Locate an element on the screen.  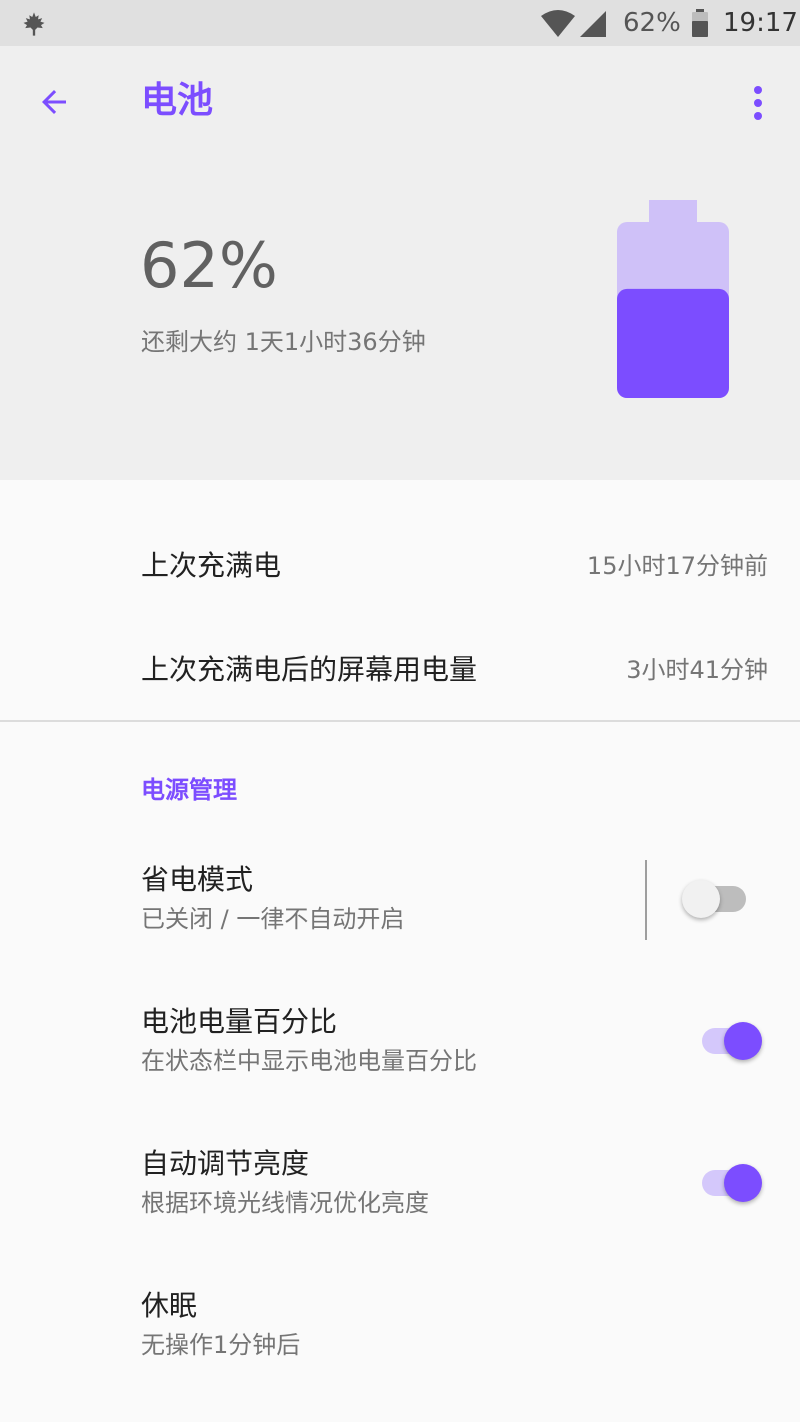
battery-percentage-toggle is located at coordinates (732, 1038).